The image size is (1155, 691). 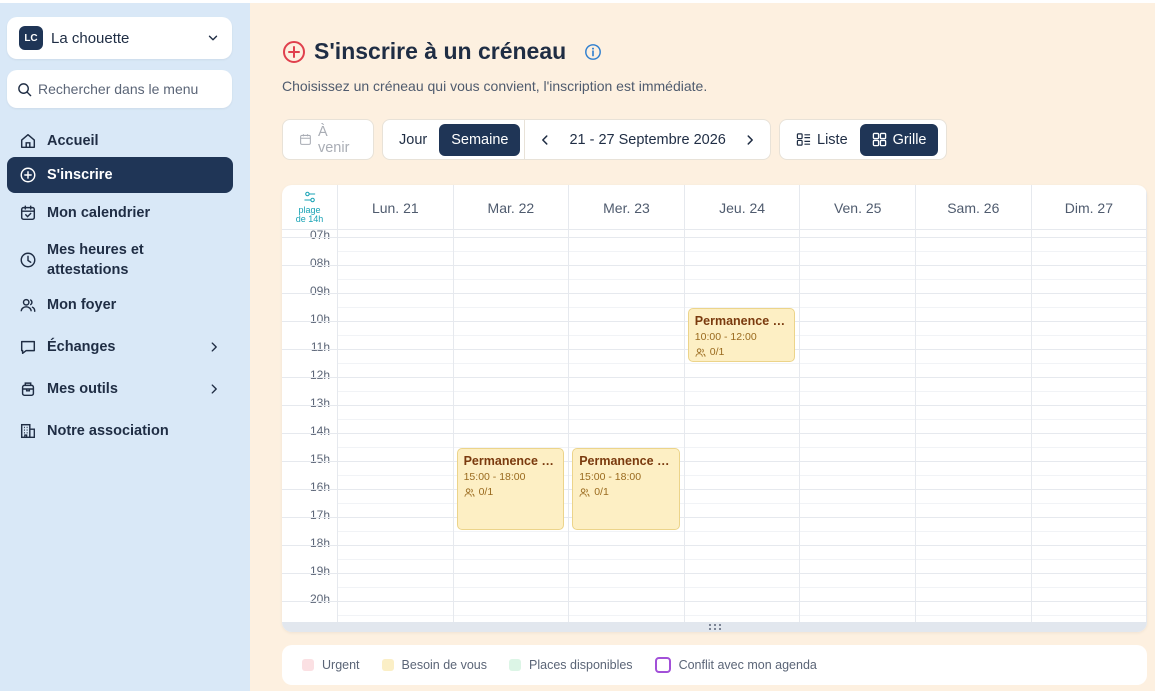 I want to click on page-title: S'inscrire à un créneau, so click(x=440, y=51).